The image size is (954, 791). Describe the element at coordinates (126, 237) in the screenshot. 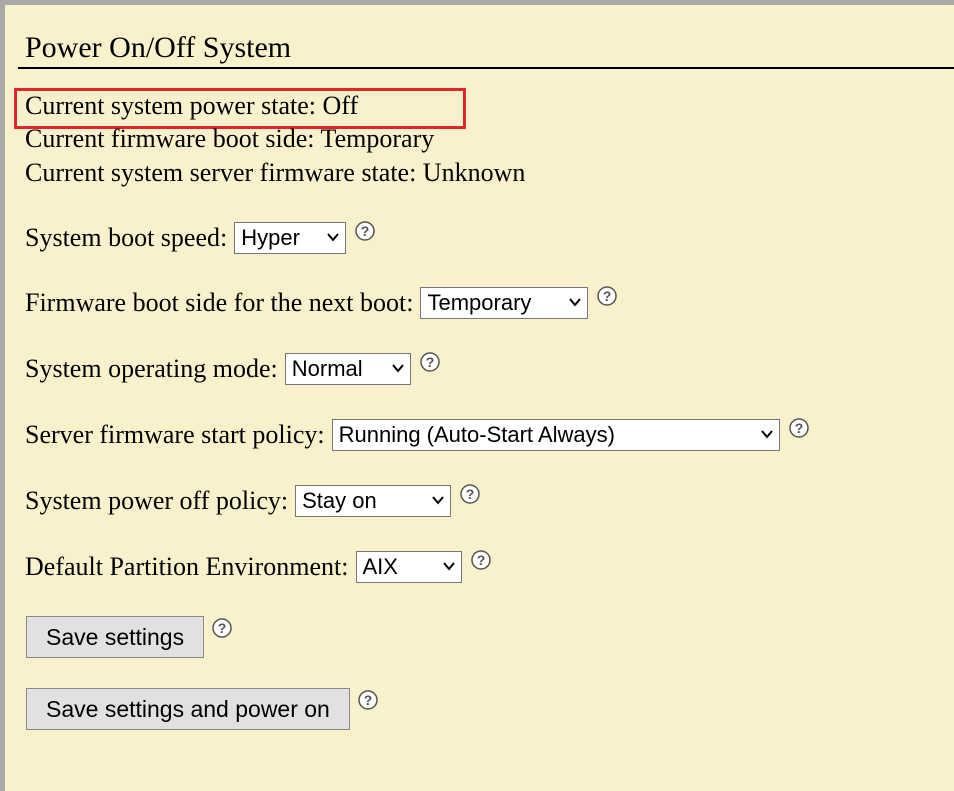

I see `boot-speed-label: System boot speed:` at that location.